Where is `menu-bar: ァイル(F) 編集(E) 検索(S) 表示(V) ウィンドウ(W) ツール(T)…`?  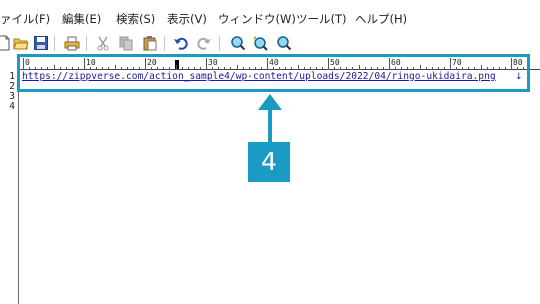 menu-bar: ァイル(F) 編集(E) 検索(S) 表示(V) ウィンドウ(W) ツール(T)… is located at coordinates (270, 16).